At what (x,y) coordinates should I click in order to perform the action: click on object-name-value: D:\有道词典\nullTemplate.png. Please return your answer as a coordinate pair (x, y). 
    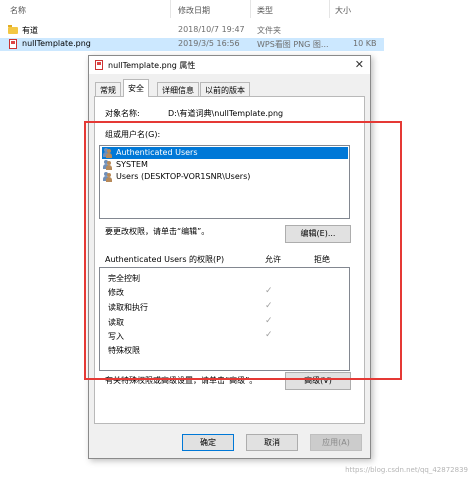
    Looking at the image, I should click on (226, 113).